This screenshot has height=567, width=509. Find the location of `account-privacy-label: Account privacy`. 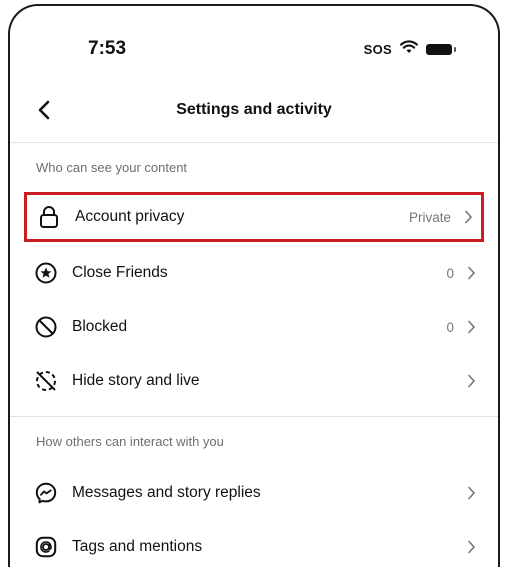

account-privacy-label: Account privacy is located at coordinates (130, 216).